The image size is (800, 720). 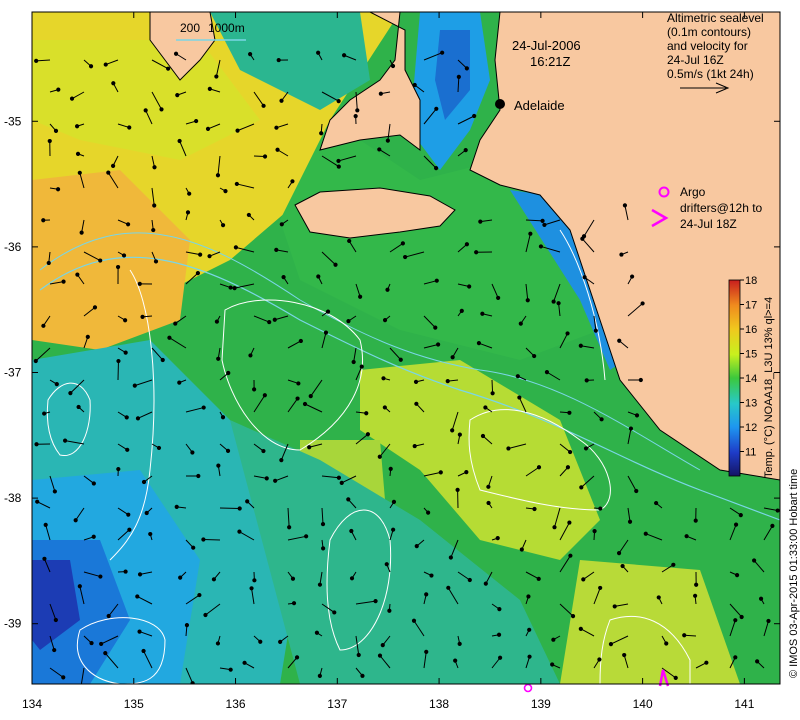 What do you see at coordinates (721, 208) in the screenshot?
I see `argo-line-2: drifters@12h to` at bounding box center [721, 208].